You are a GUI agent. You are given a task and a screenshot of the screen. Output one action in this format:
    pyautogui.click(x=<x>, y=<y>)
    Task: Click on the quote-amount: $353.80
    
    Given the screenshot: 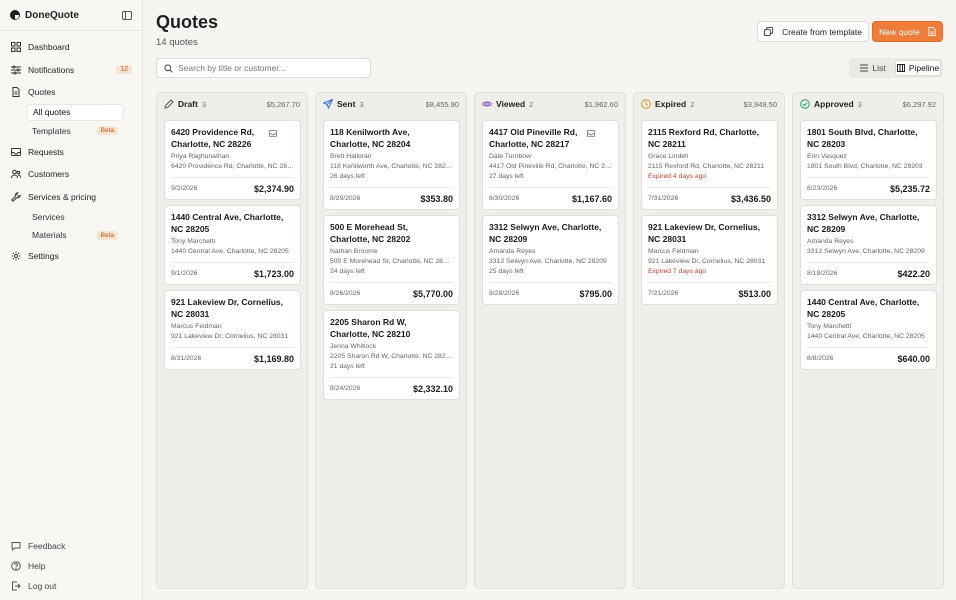 What is the action you would take?
    pyautogui.click(x=436, y=198)
    